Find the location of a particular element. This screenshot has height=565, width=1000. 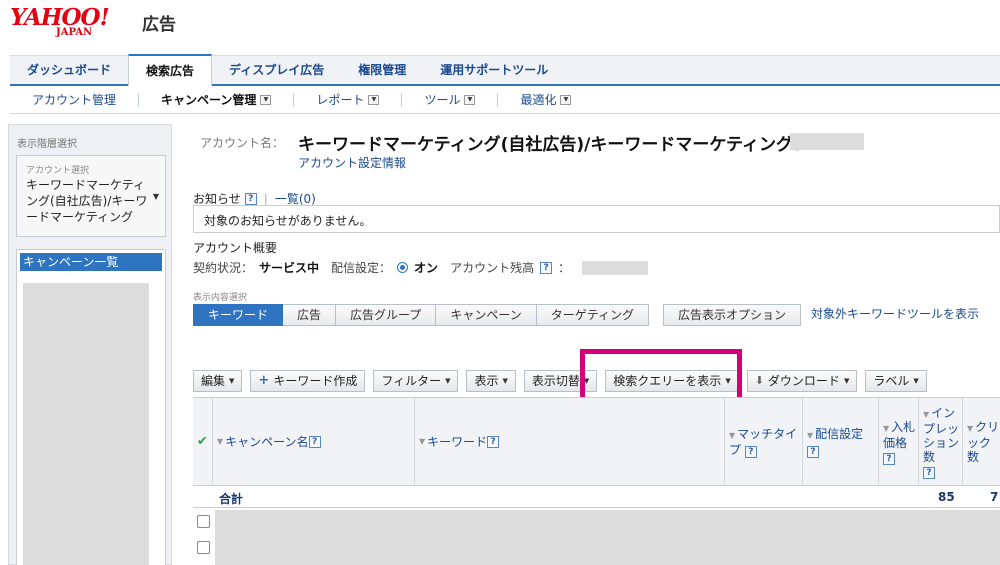

subnav-tools: ツール ▼ is located at coordinates (450, 99).